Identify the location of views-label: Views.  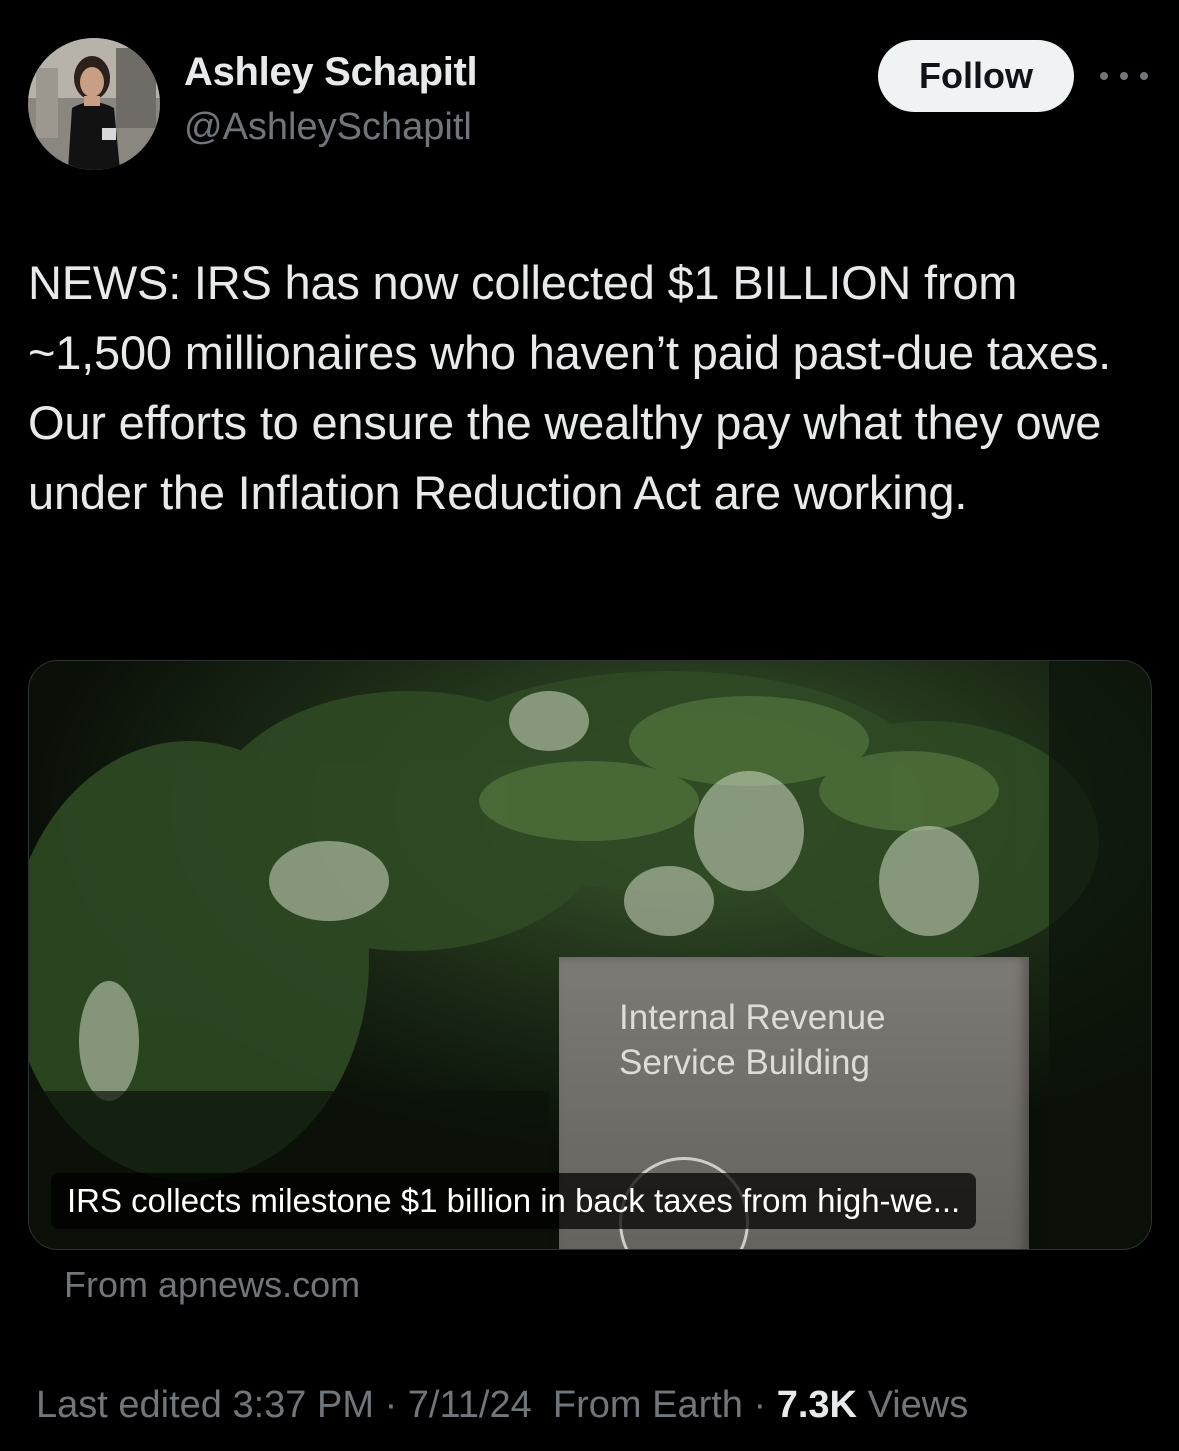
(918, 1405).